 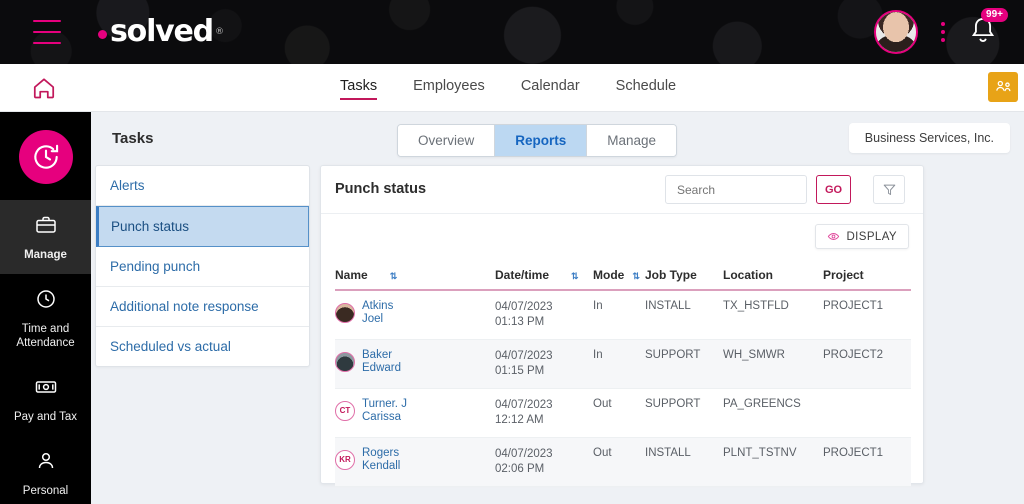 I want to click on tab-tasks: Tasks, so click(x=359, y=89).